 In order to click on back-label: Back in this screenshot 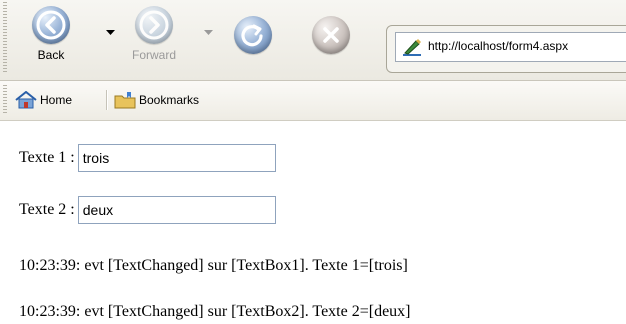, I will do `click(51, 55)`.